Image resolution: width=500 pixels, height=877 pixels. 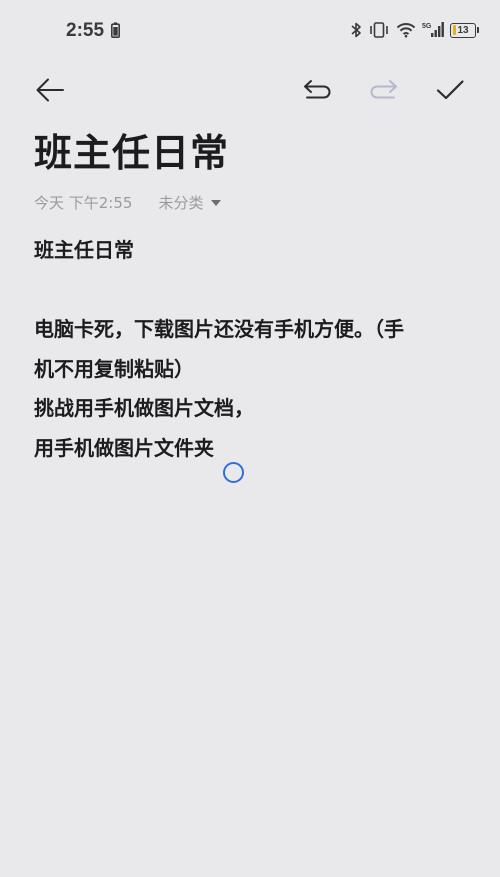 I want to click on undo-button, so click(x=317, y=90).